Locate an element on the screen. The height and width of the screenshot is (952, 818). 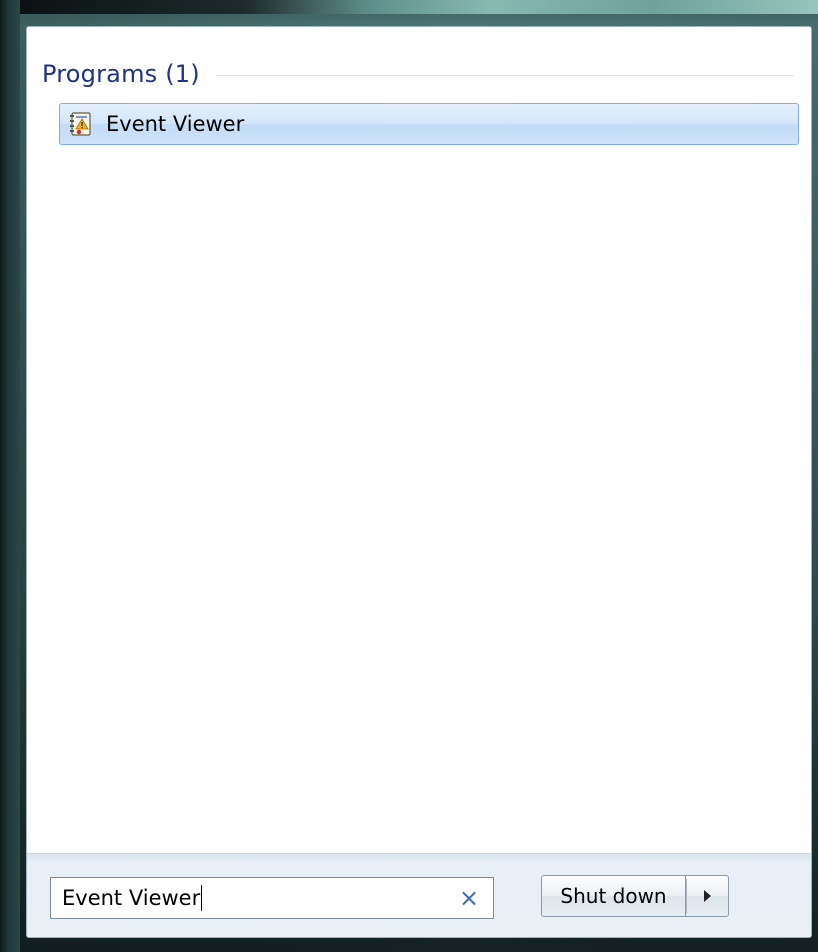
search-input-value: Event Viewer is located at coordinates (131, 898).